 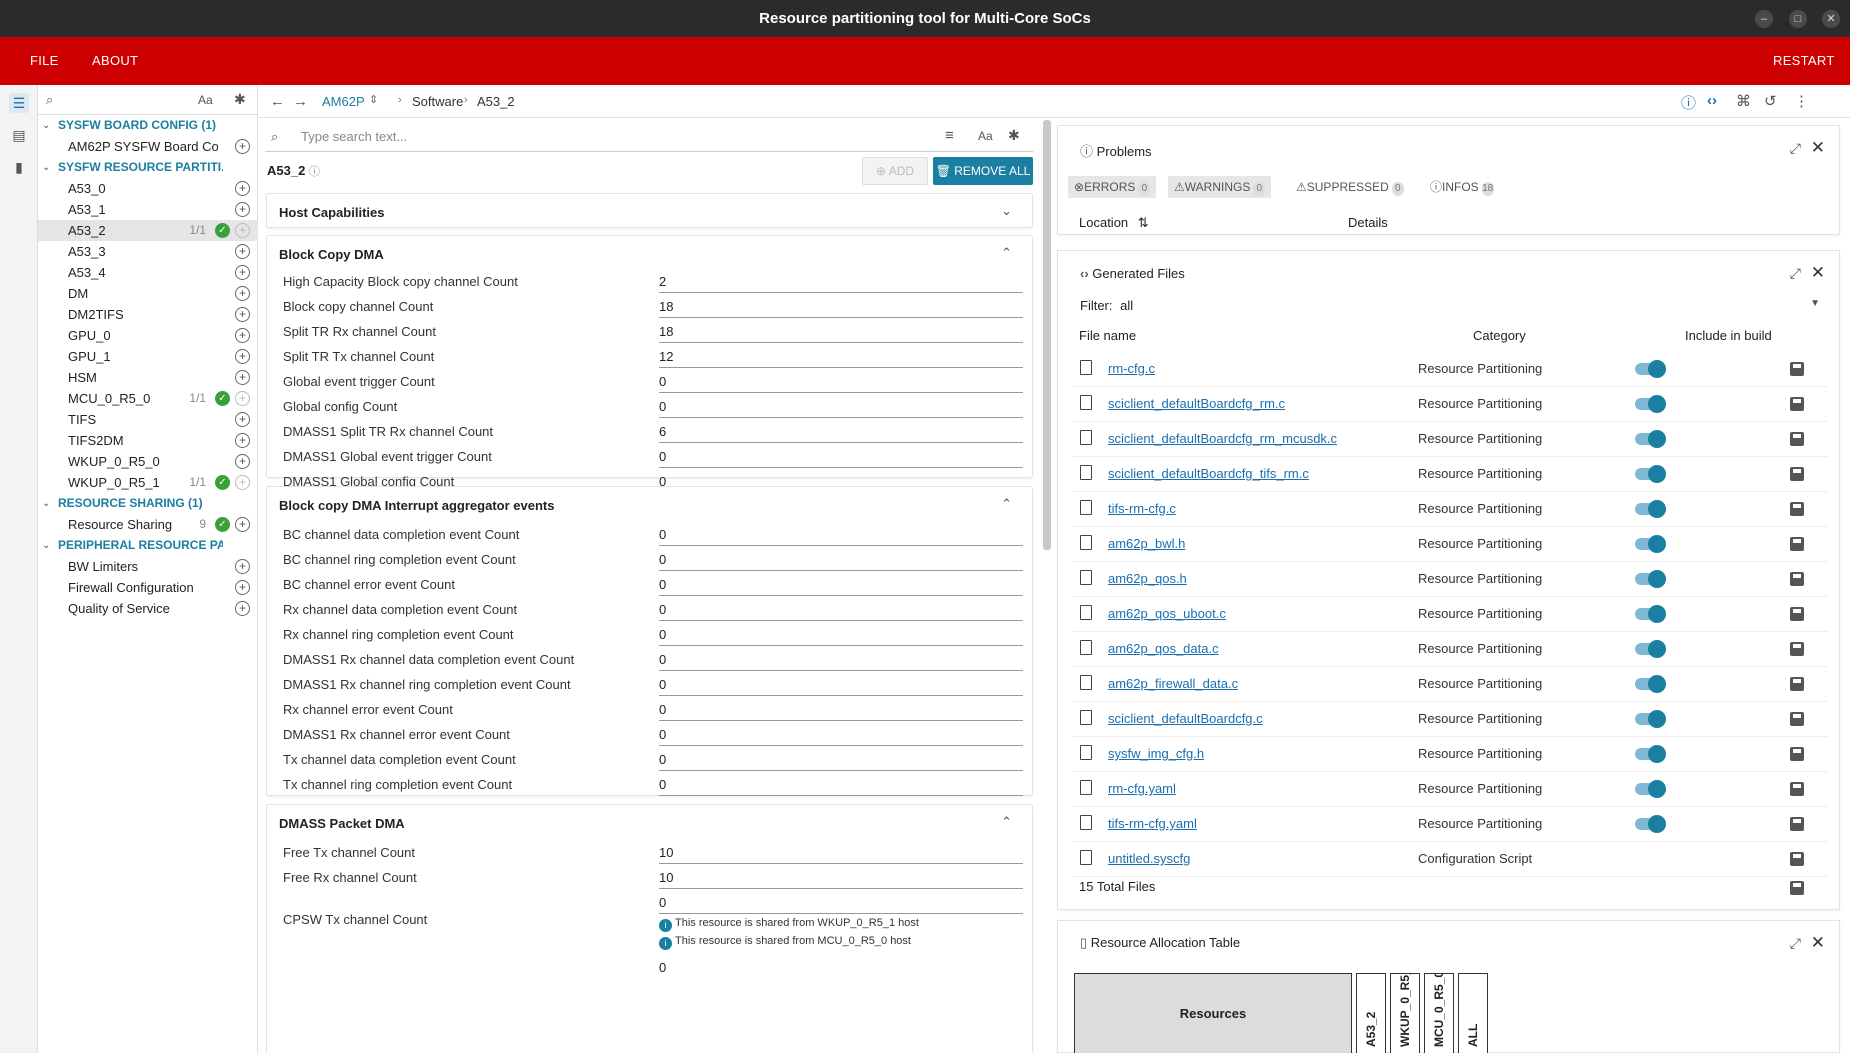 I want to click on info-icon: ⓘ, so click(x=1688, y=102).